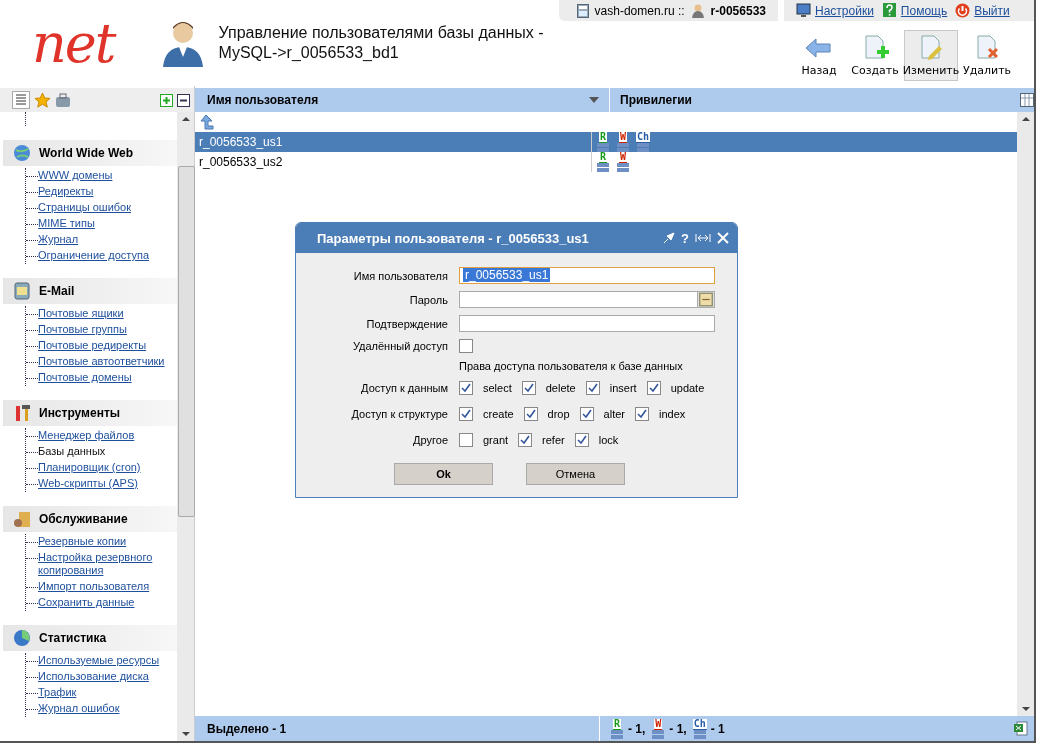  Describe the element at coordinates (587, 299) in the screenshot. I see `password-field` at that location.